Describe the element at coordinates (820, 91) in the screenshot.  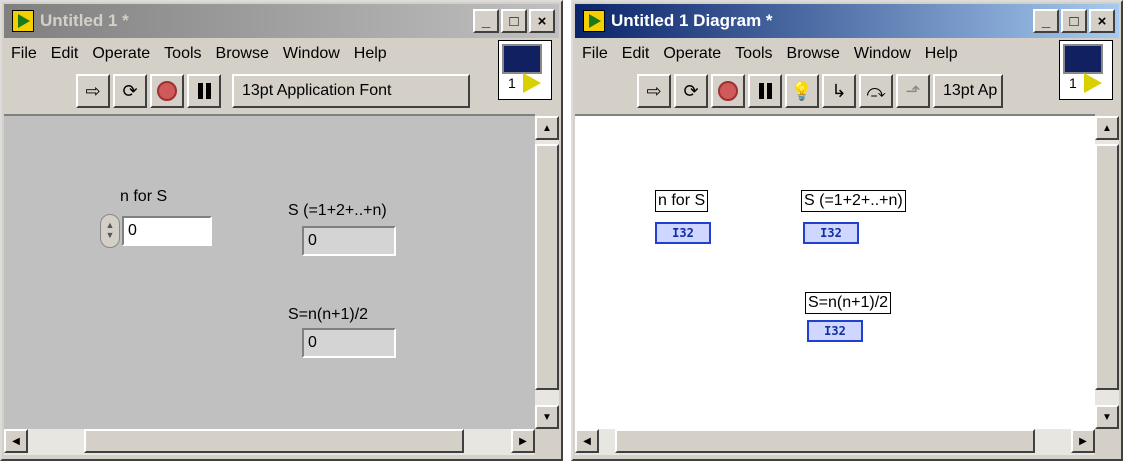
I see `toolbar: ⇨ ⟳ 💡 ↳ ⤼ ⬏ 13pt Ap` at that location.